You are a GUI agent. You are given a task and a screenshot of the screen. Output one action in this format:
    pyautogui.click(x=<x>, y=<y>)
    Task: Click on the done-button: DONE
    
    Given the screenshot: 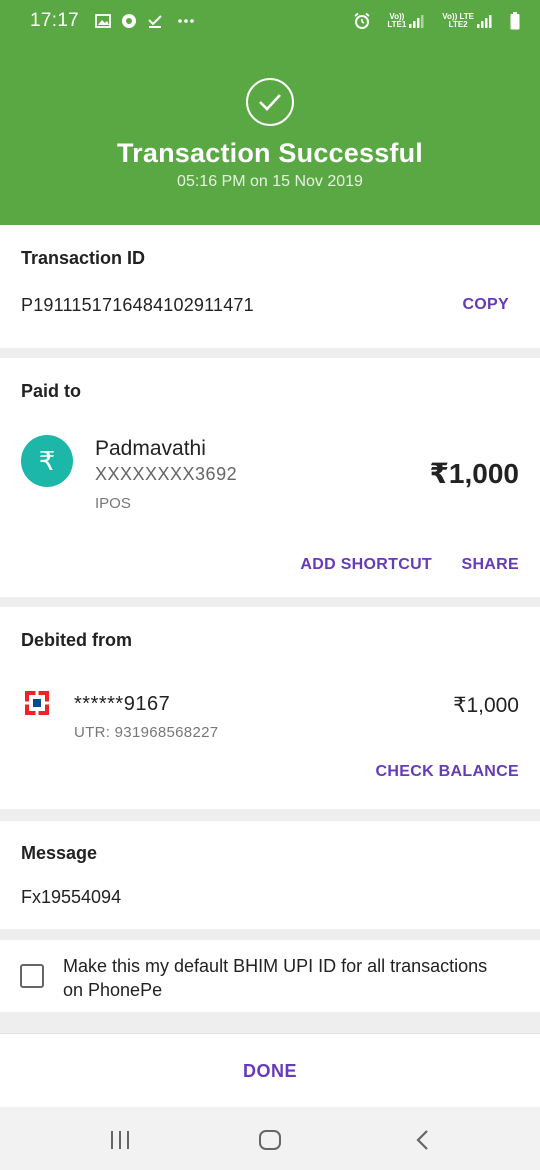 What is the action you would take?
    pyautogui.click(x=270, y=1071)
    